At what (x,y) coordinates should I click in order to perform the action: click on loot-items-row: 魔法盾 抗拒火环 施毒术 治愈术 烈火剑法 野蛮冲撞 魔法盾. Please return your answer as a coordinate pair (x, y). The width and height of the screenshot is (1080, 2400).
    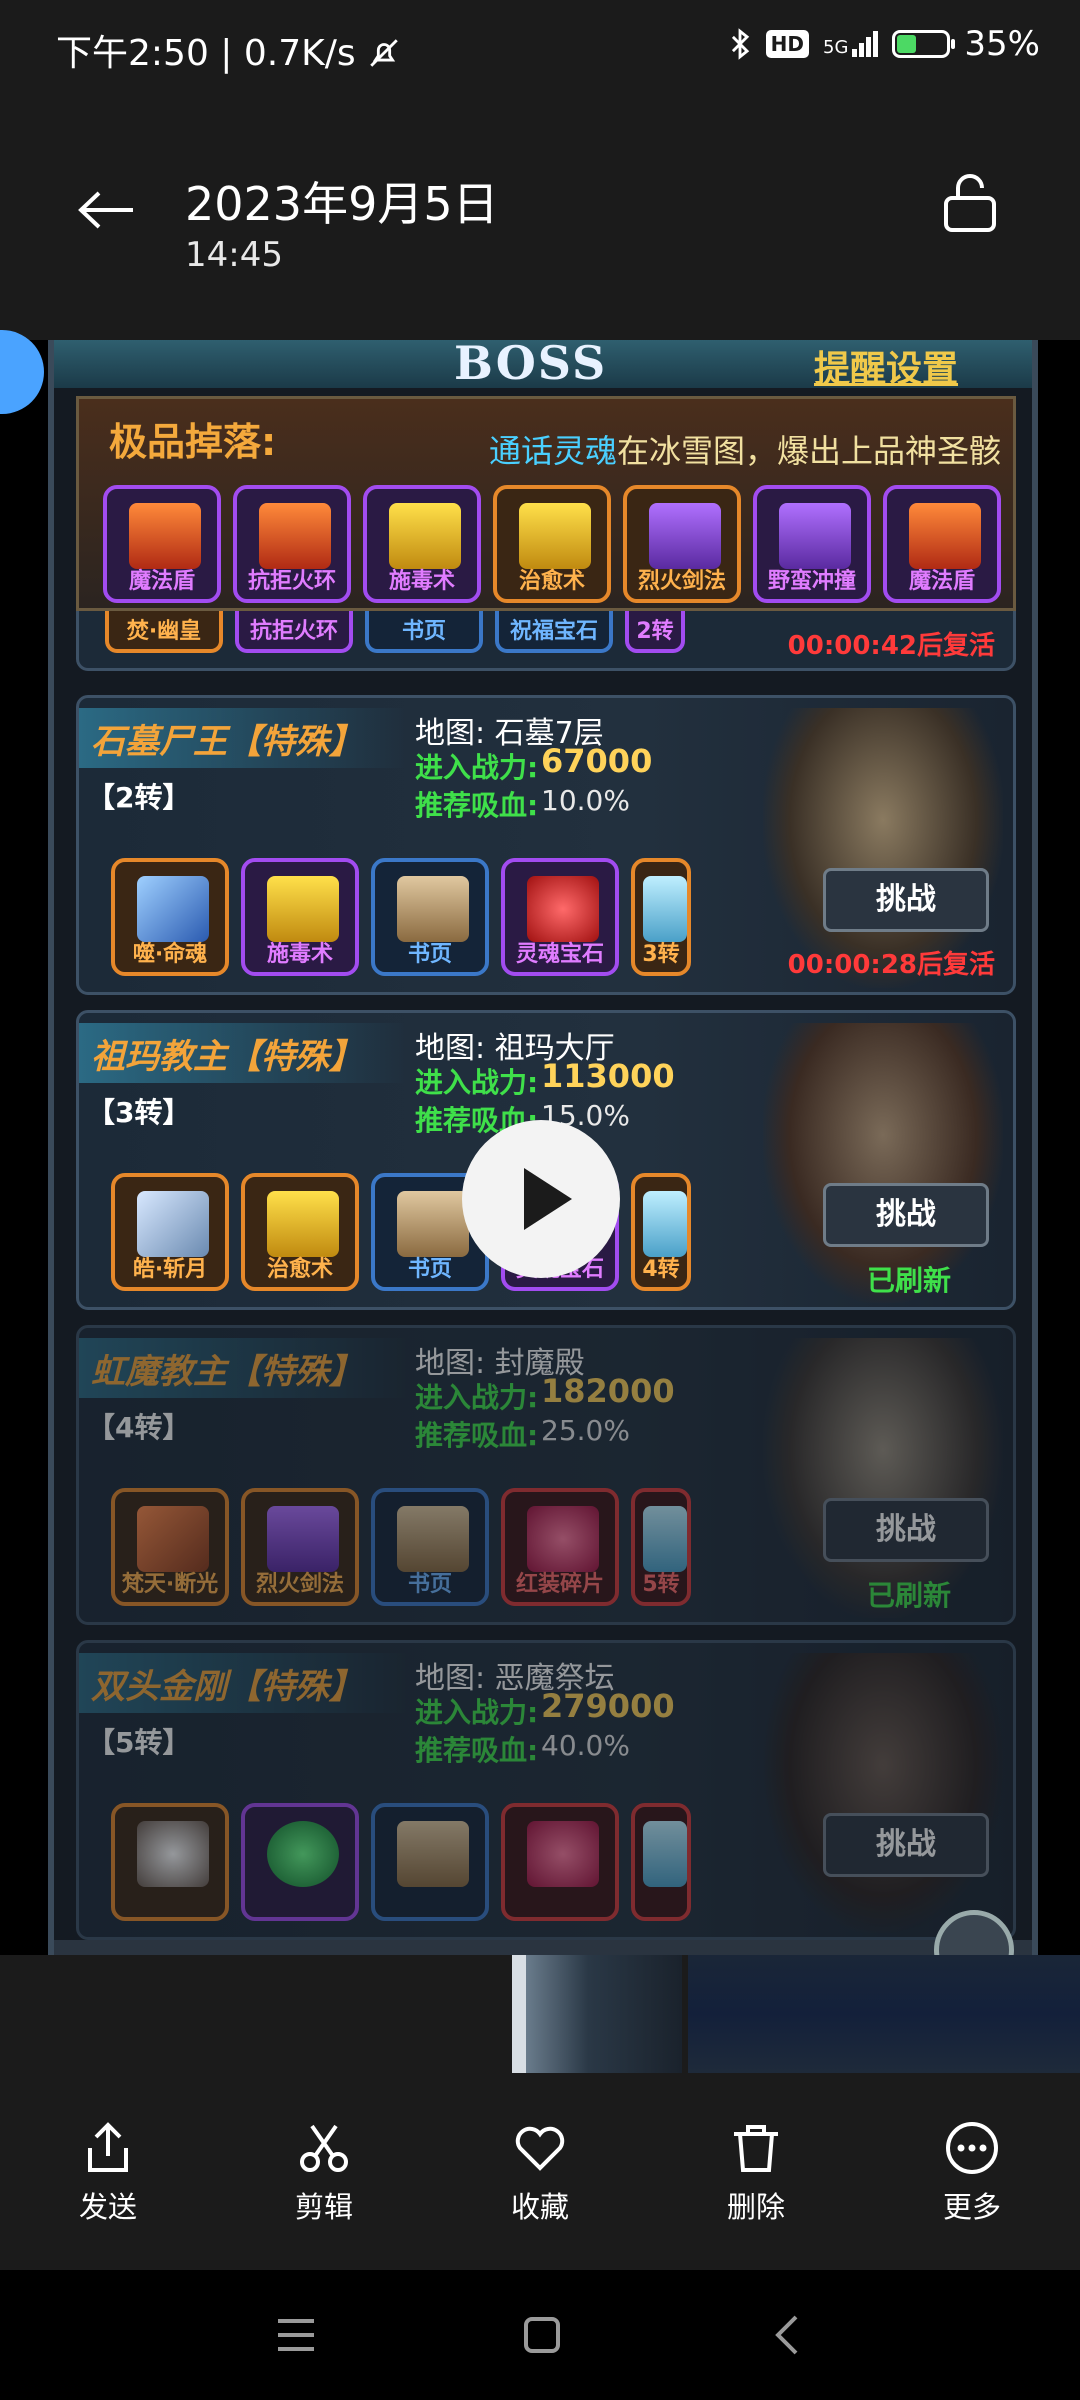
    Looking at the image, I should click on (552, 544).